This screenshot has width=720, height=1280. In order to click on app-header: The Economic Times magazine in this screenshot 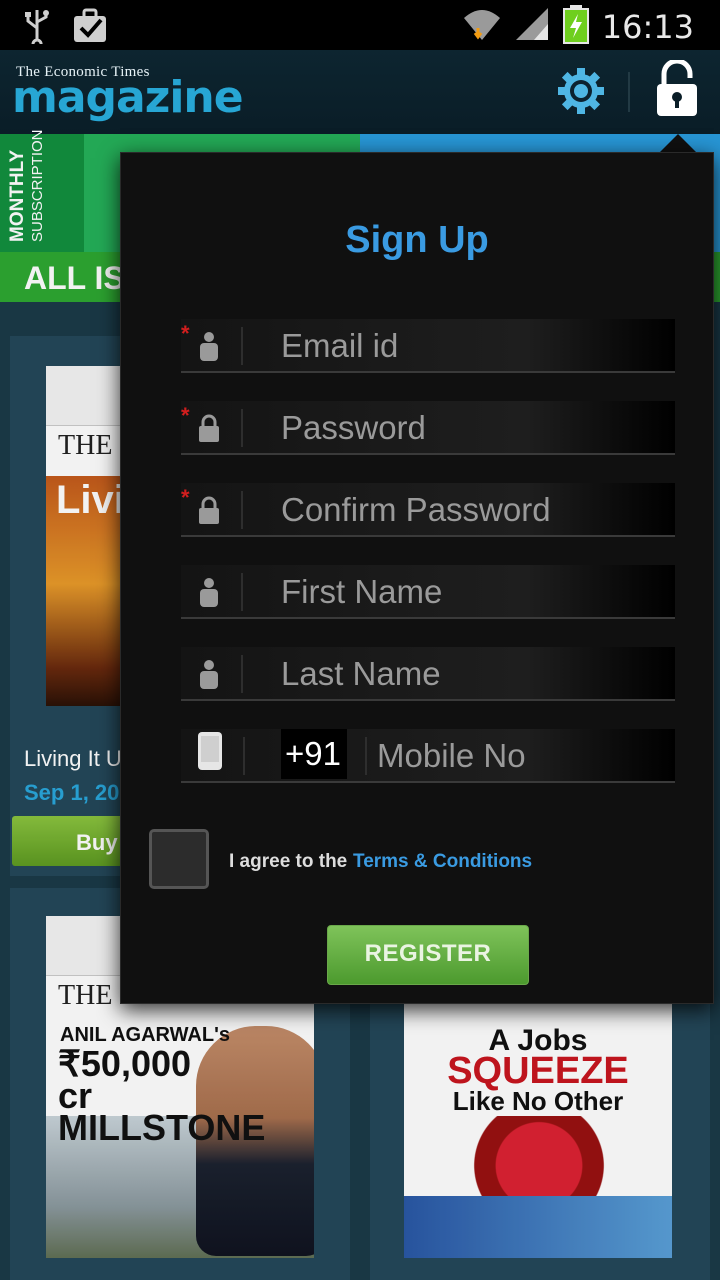, I will do `click(360, 92)`.